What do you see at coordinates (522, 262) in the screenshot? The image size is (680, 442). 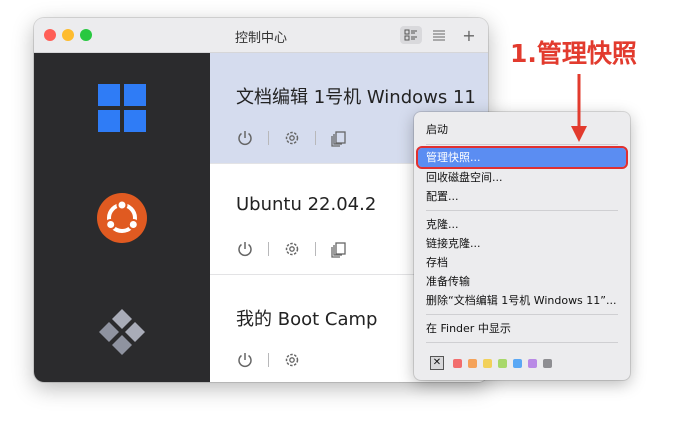 I see `menu-item-archive: 存档` at bounding box center [522, 262].